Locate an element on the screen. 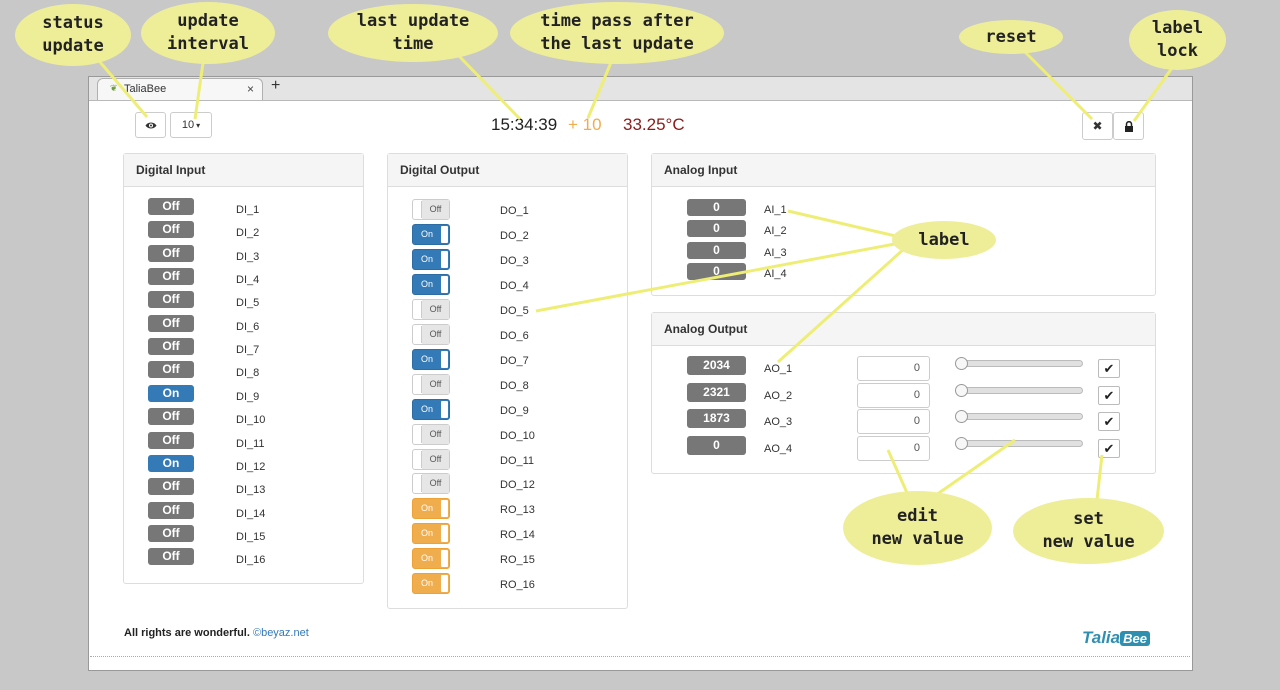 This screenshot has width=1280, height=690. callout-reset: reset is located at coordinates (1011, 37).